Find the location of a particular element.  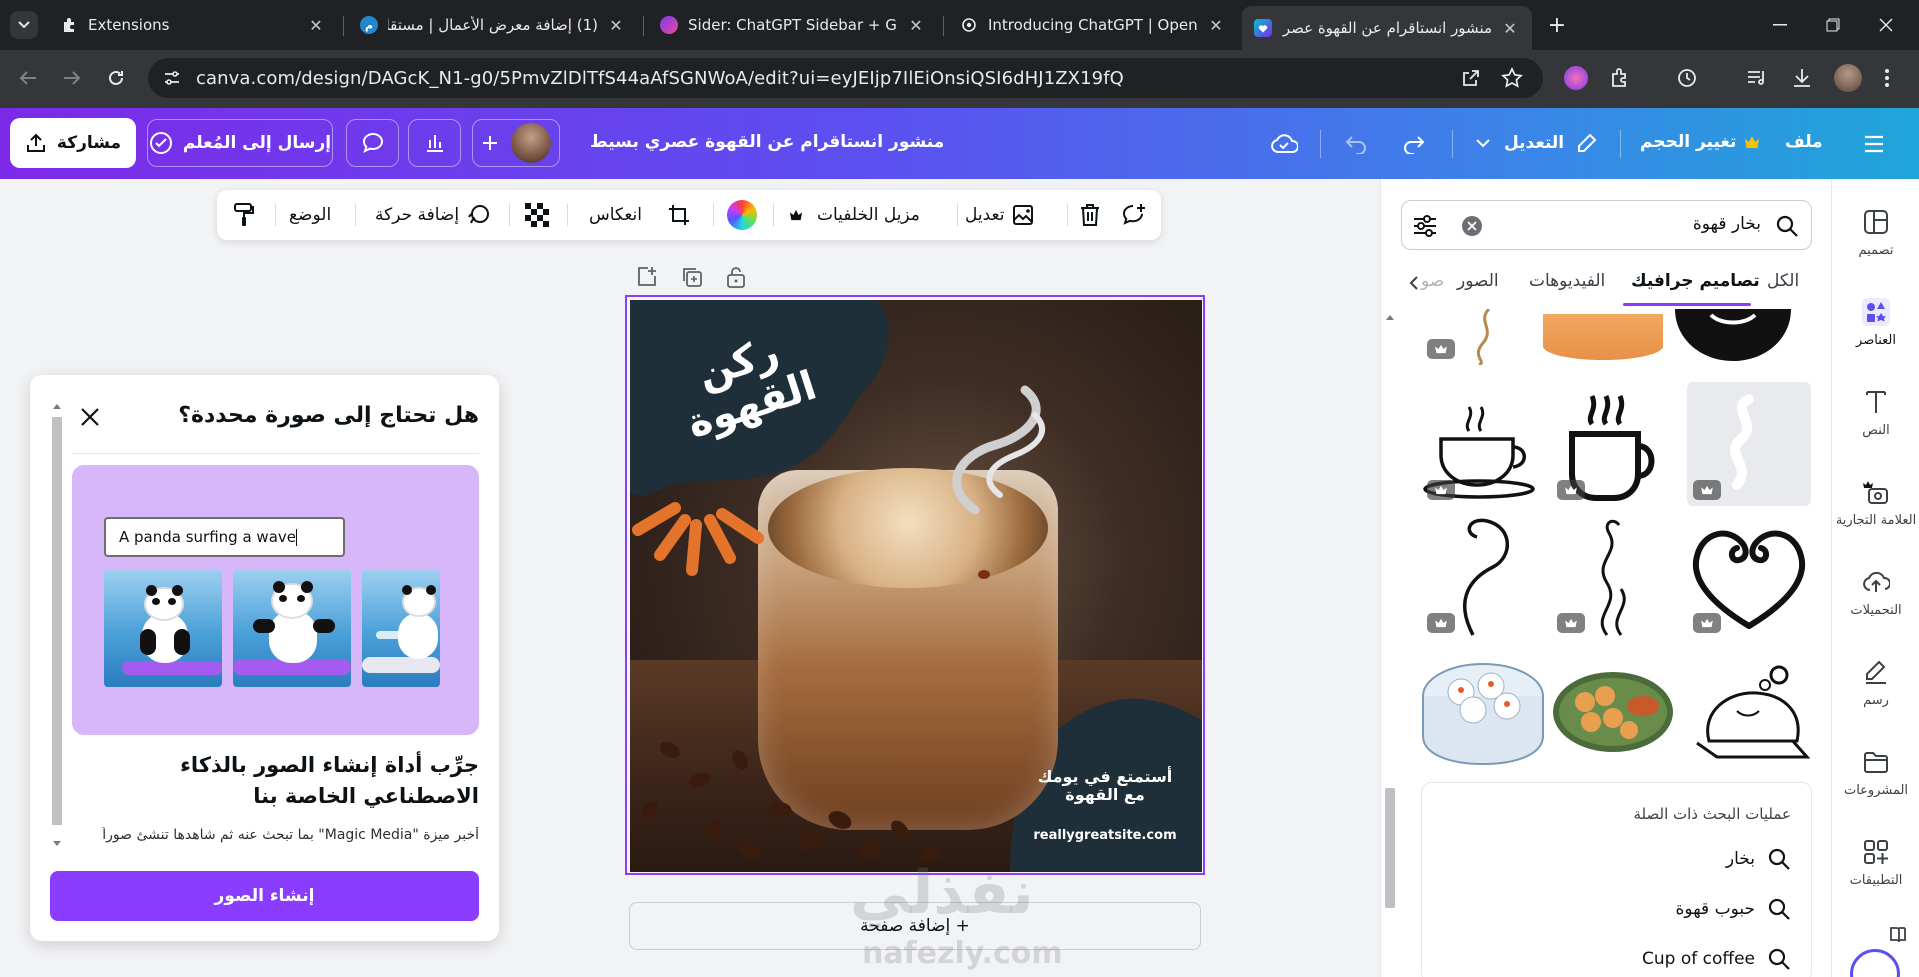

related-search-item: Cup of coffee is located at coordinates (1716, 959).